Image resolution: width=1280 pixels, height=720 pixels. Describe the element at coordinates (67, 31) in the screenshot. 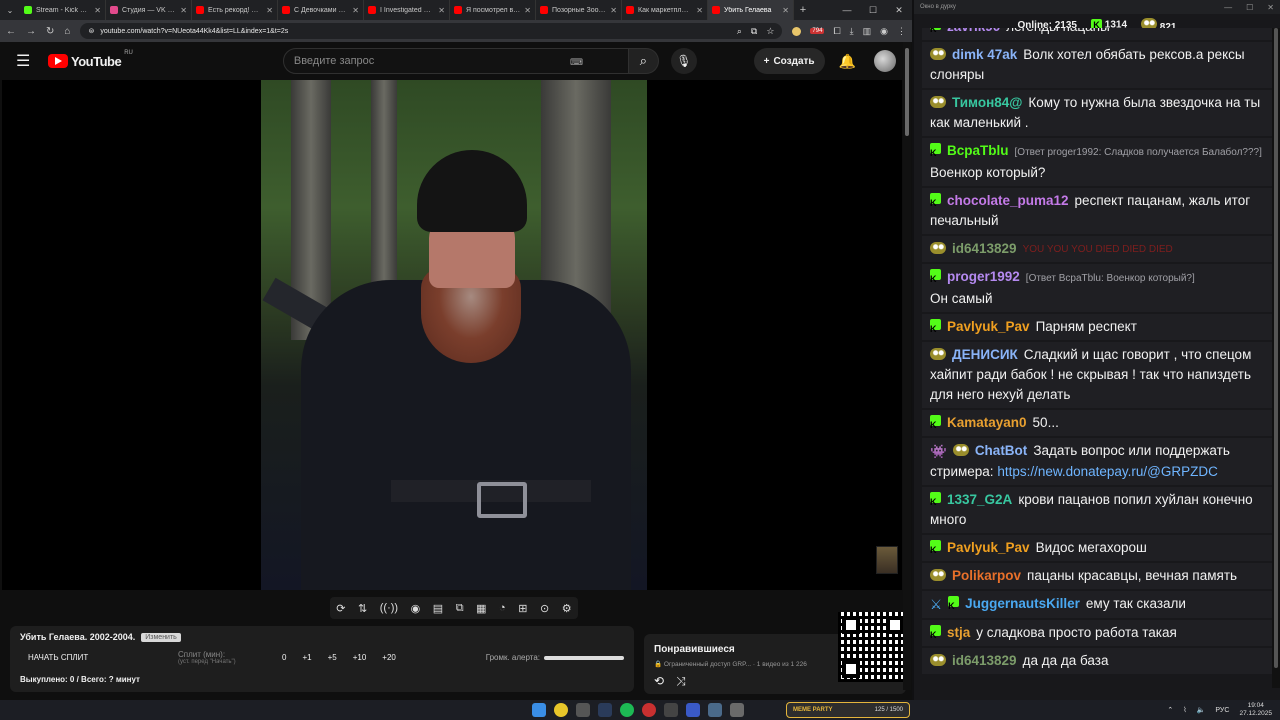

I see `home-icon: ⌂` at that location.